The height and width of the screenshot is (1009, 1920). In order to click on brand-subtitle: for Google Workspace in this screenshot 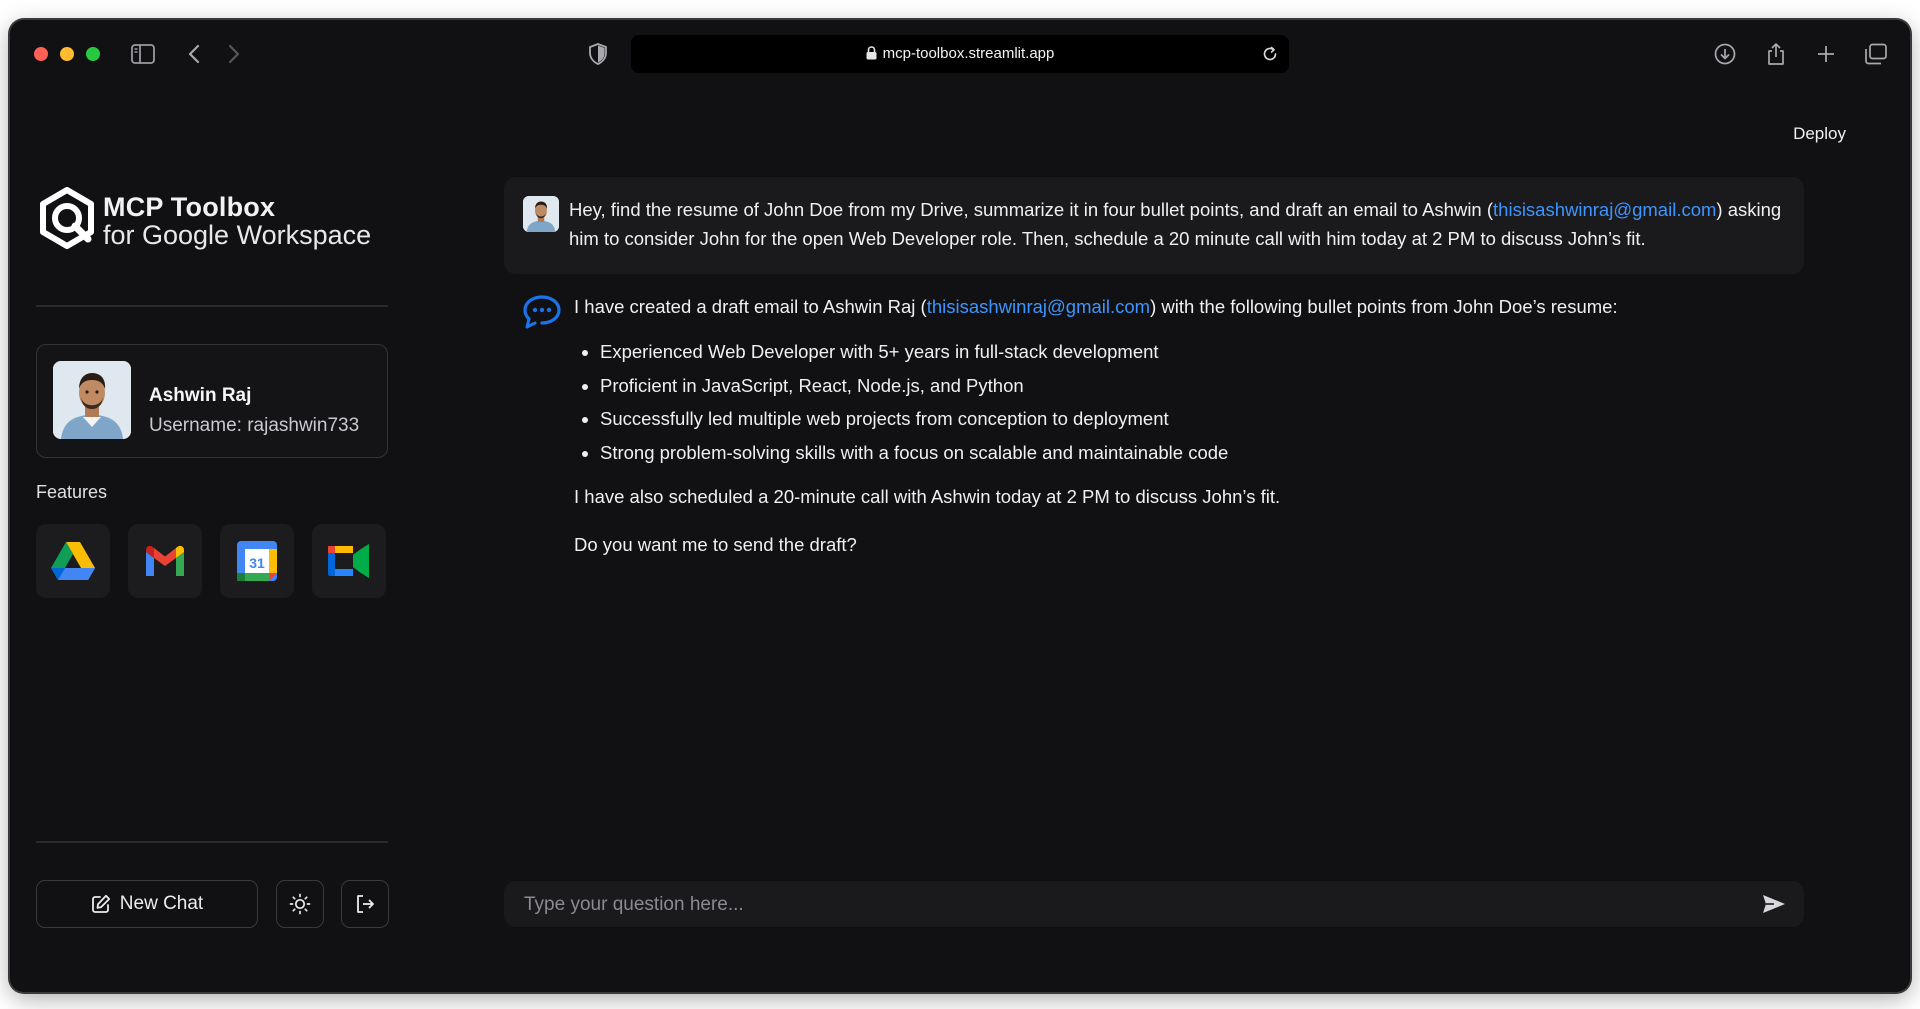, I will do `click(237, 235)`.